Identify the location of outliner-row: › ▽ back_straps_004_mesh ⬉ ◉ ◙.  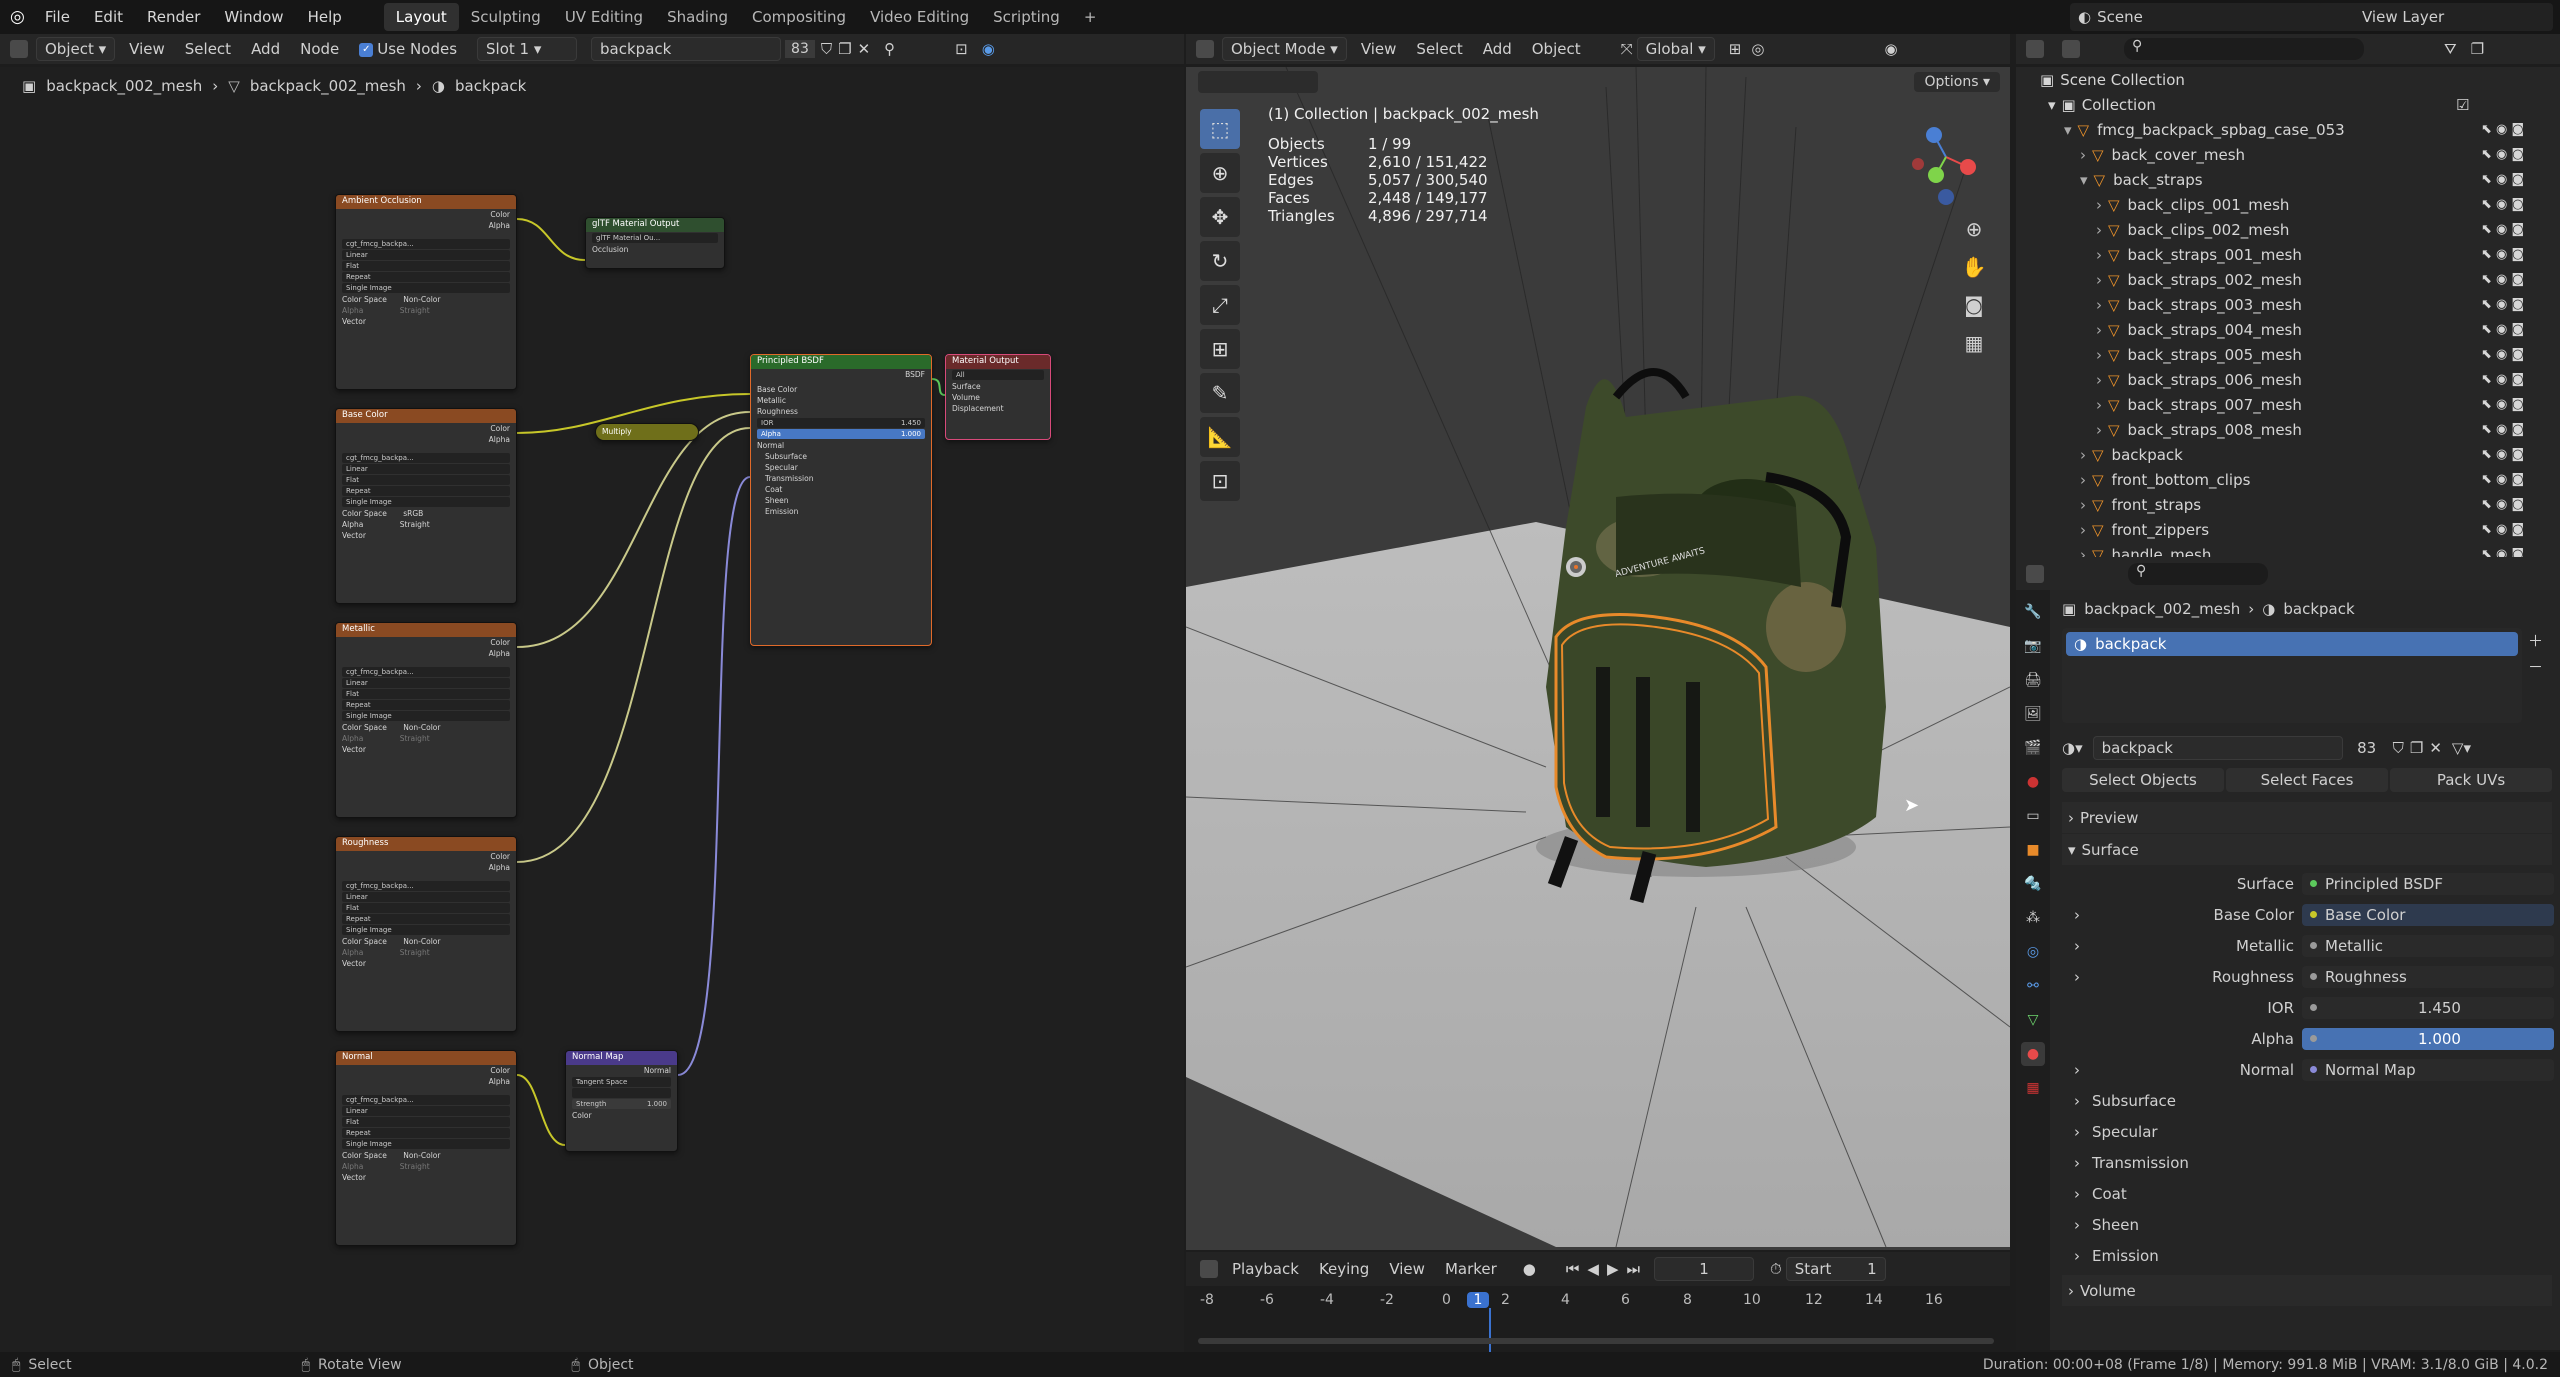
(2288, 329).